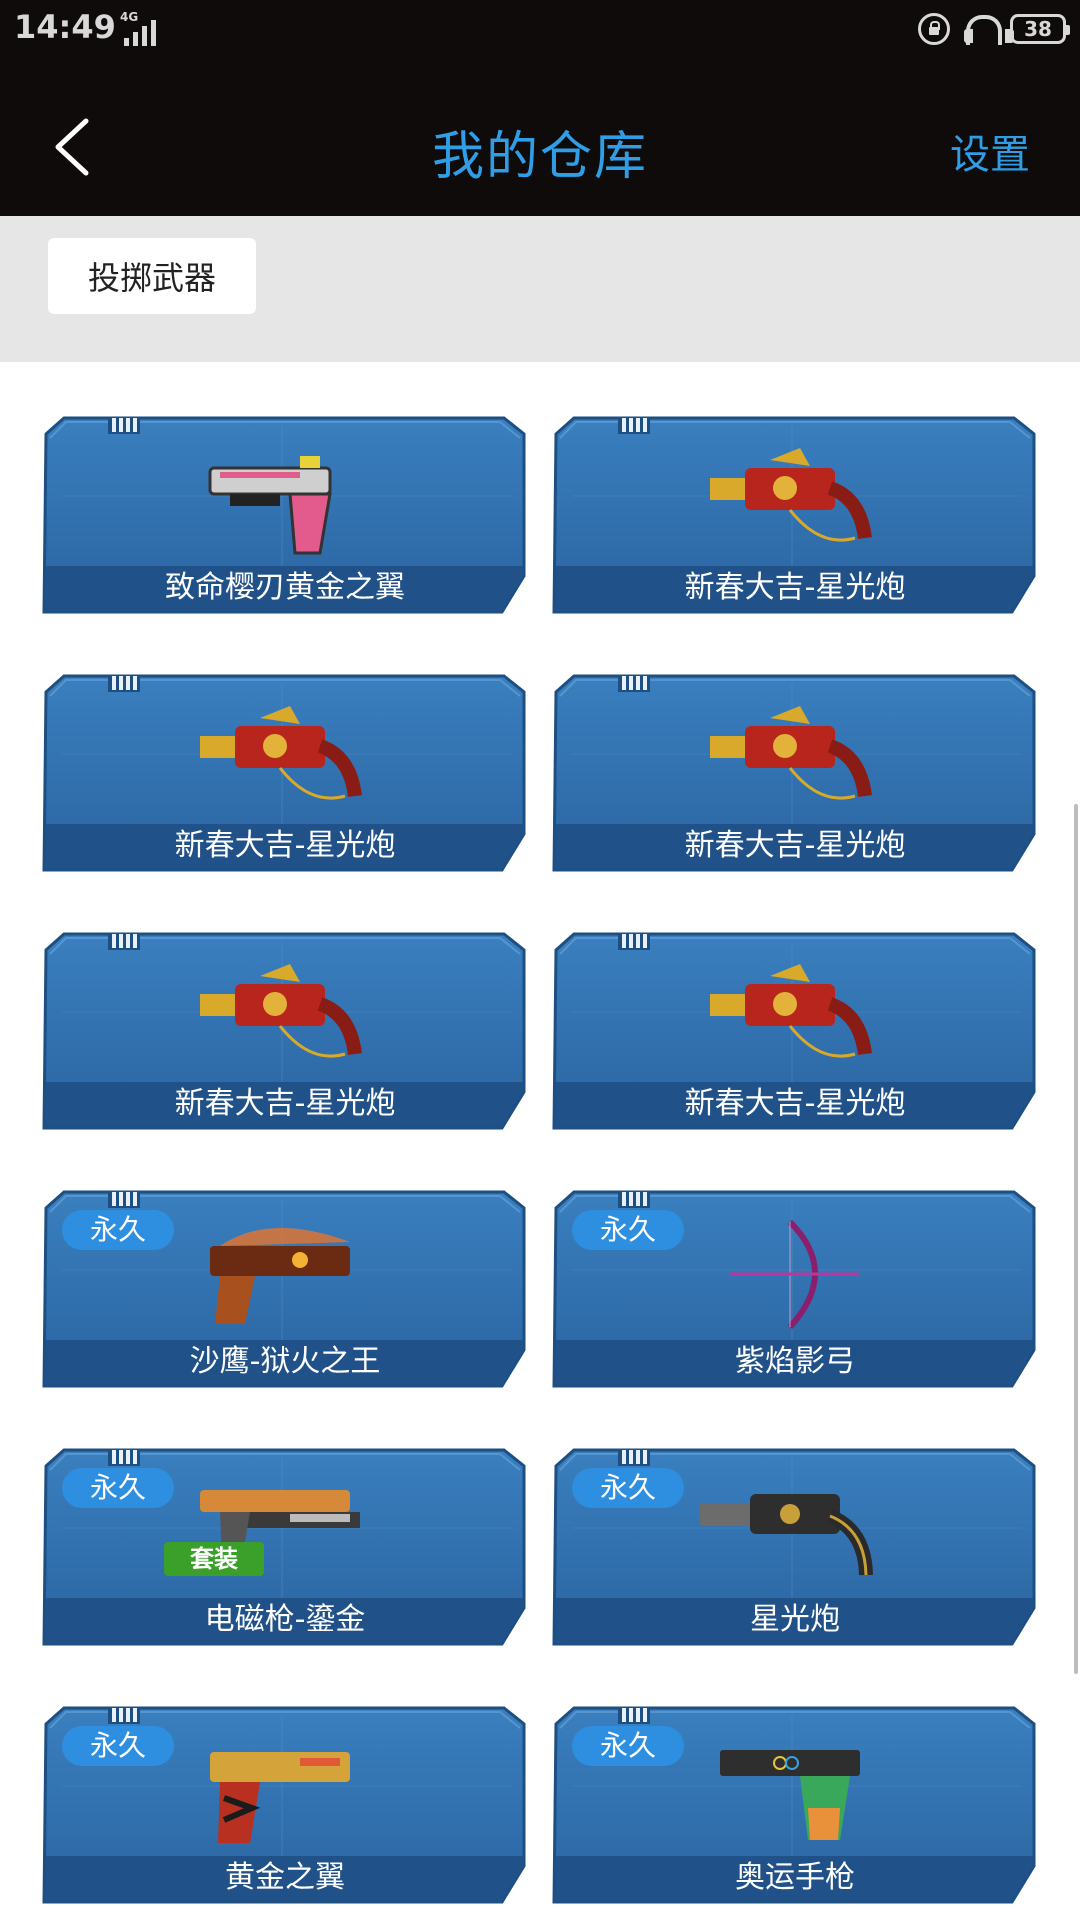  I want to click on weapon-name: 奥运手枪, so click(795, 1877).